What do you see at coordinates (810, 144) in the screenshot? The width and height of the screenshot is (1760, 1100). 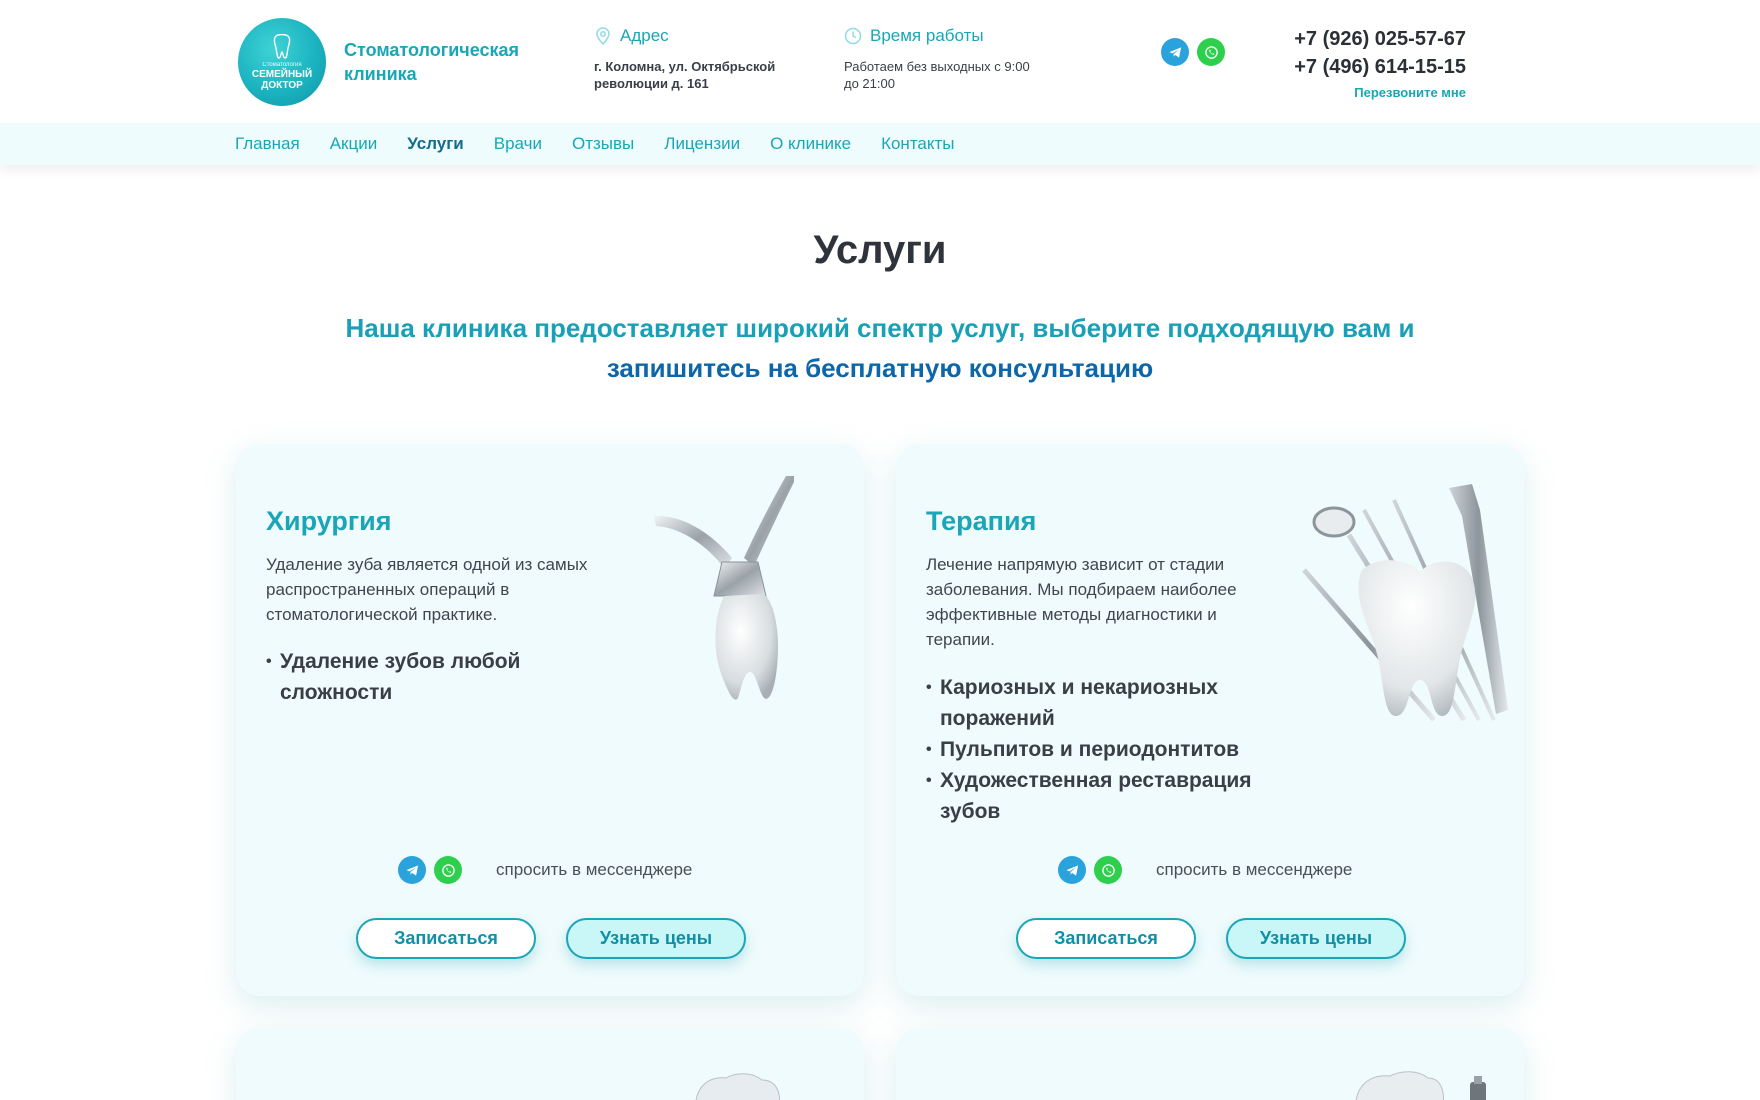 I see `nav-item-about: О клинике` at bounding box center [810, 144].